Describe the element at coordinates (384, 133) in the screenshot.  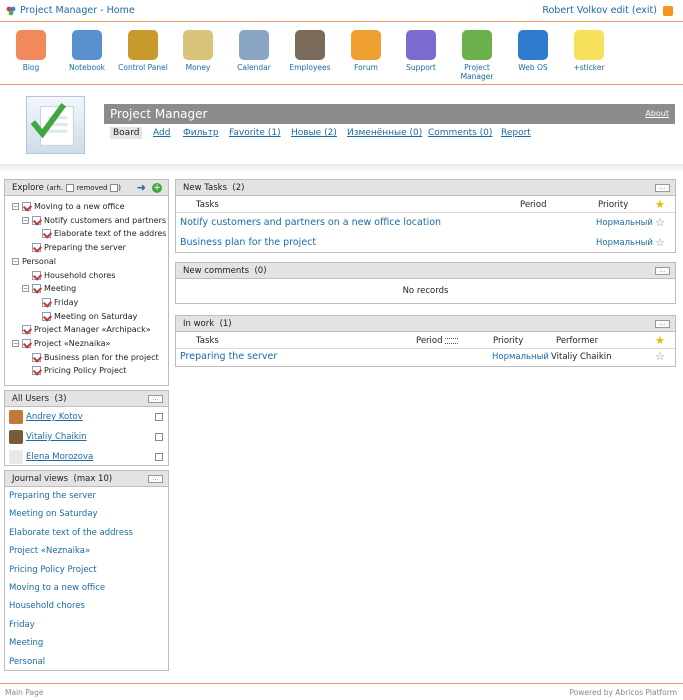
I see `nav-5: Изменённые (0)` at that location.